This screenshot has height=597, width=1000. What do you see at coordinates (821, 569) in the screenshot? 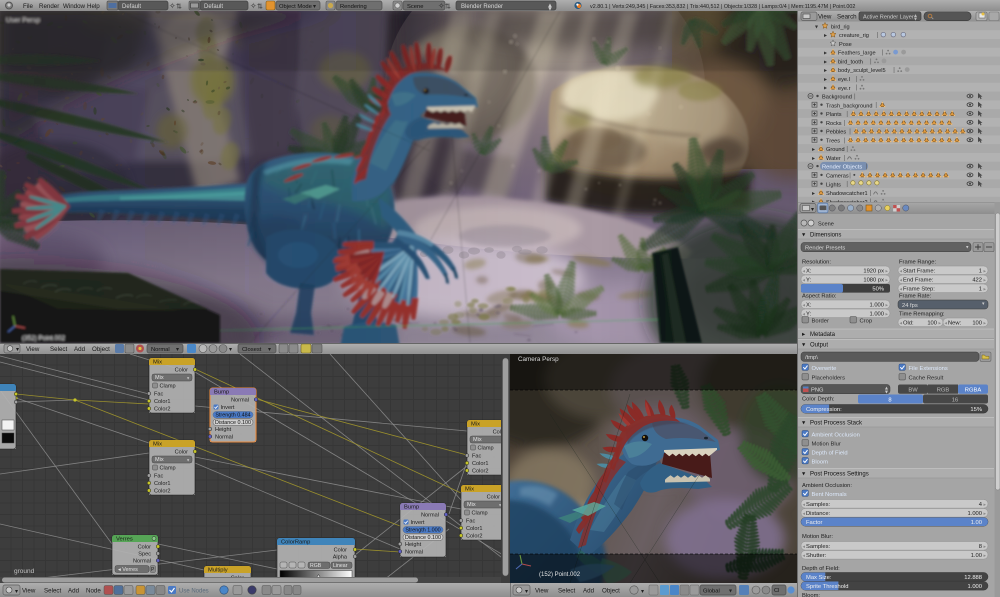
I see `svg-text: Depth of Field:` at bounding box center [821, 569].